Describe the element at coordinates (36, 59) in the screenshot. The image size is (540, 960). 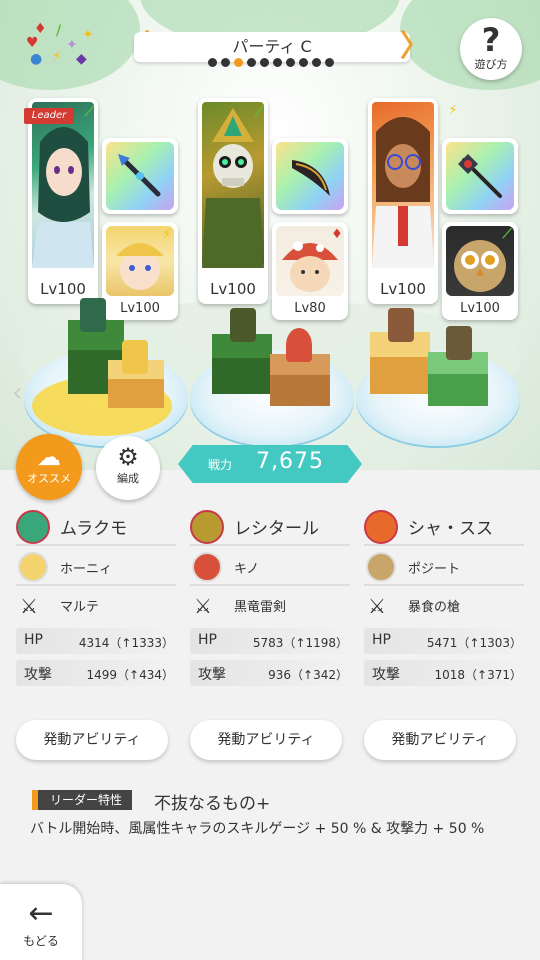
I see `water-icon: ●` at that location.